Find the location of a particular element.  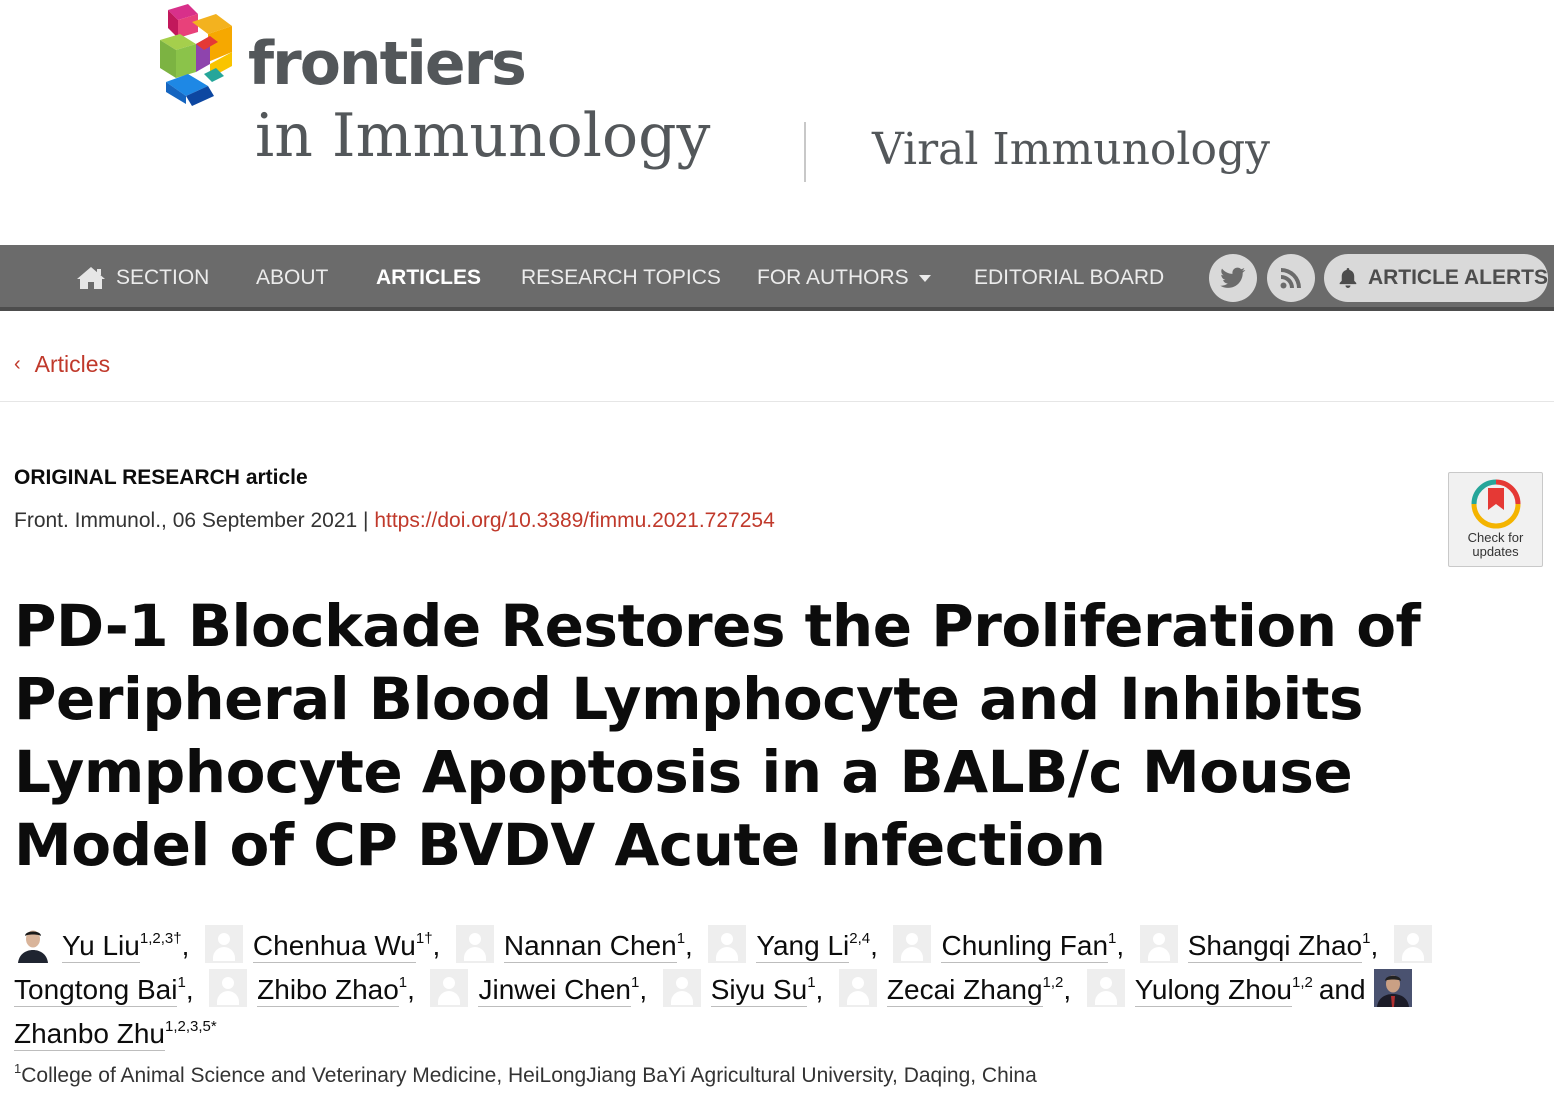

author-item: Jinwei Chen1, is located at coordinates (542, 988).